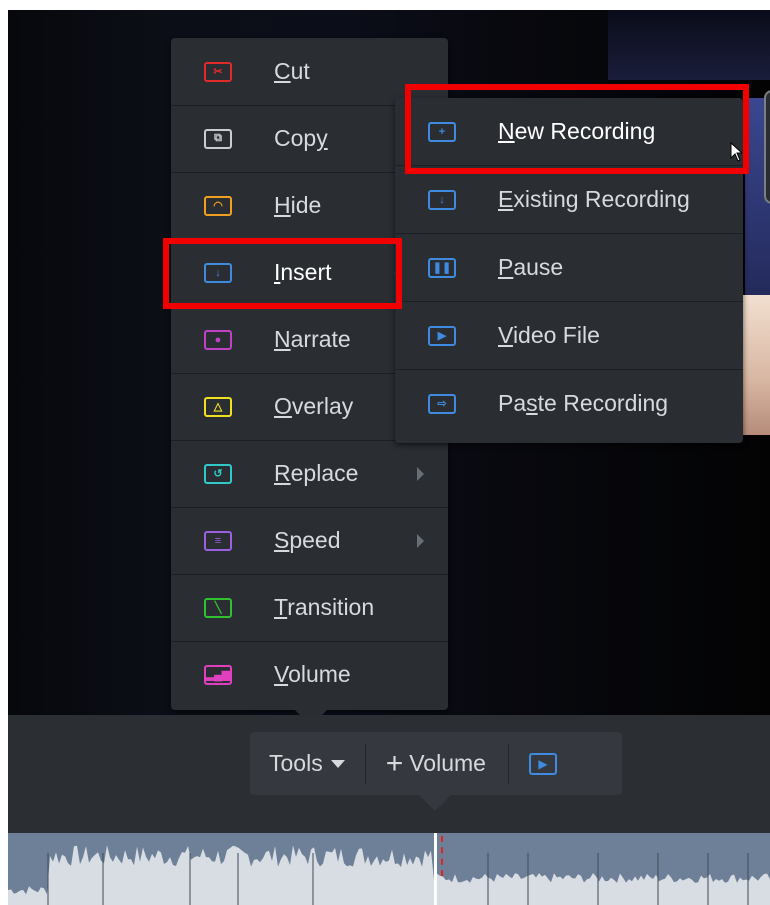  Describe the element at coordinates (292, 71) in the screenshot. I see `menu-item-label: Cut` at that location.